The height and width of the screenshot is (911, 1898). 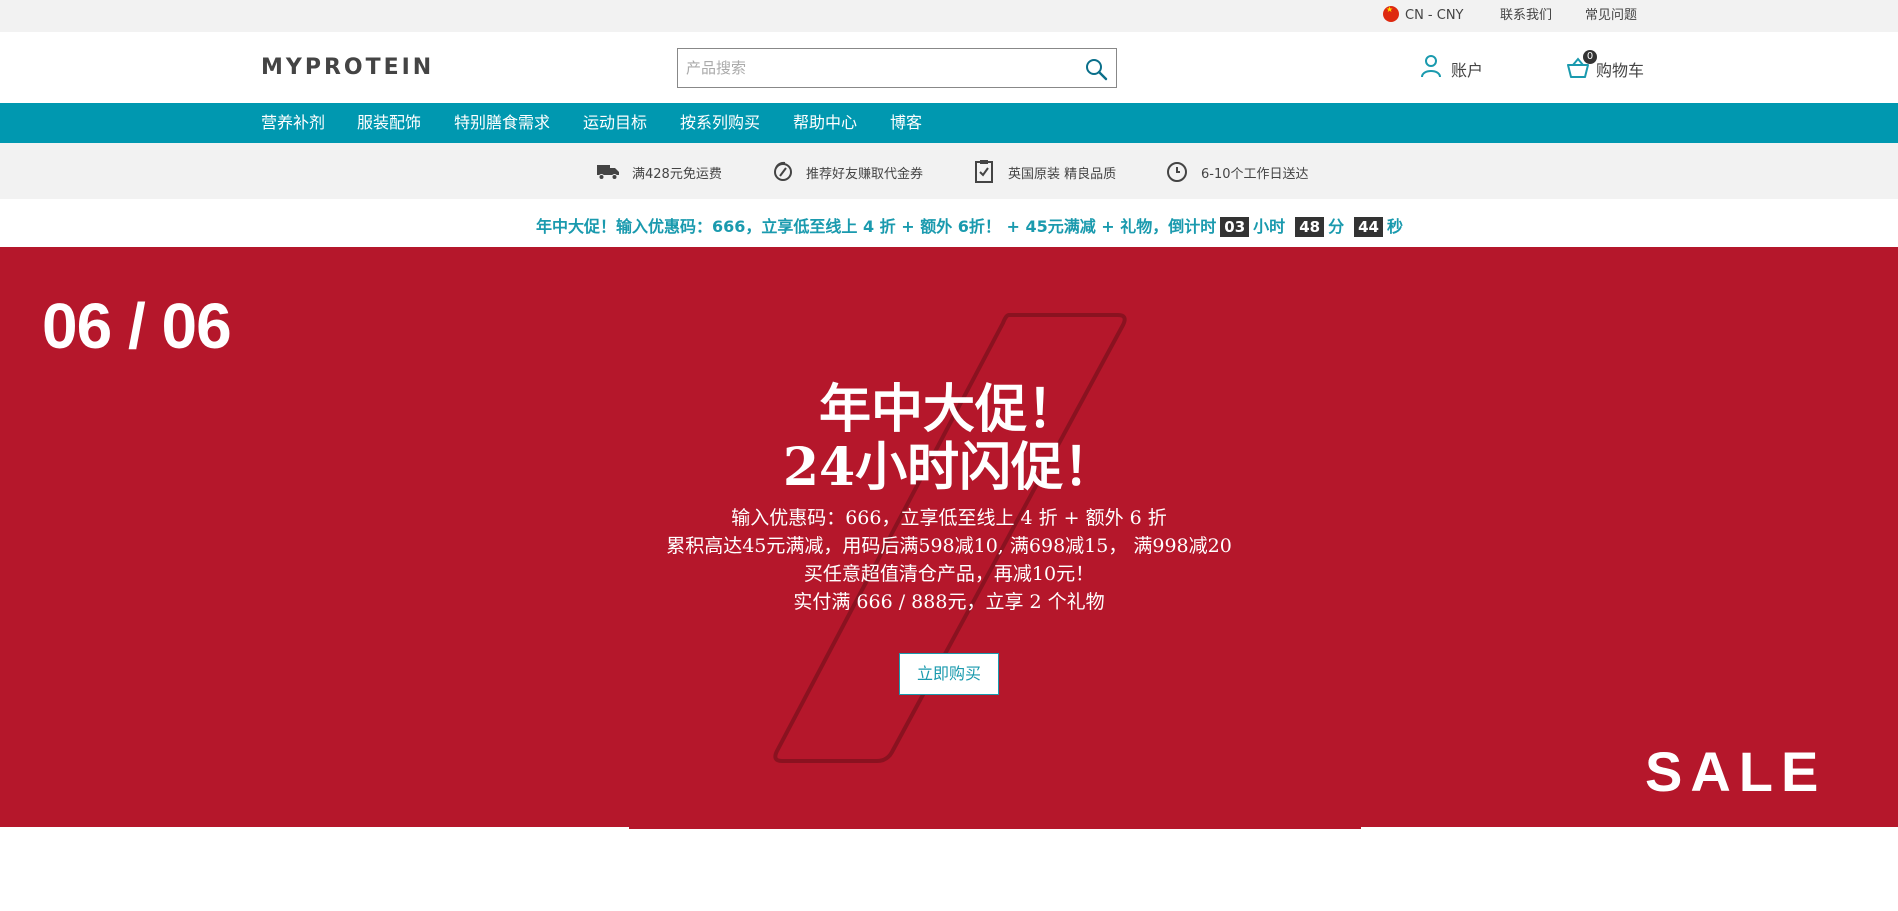 What do you see at coordinates (615, 123) in the screenshot?
I see `nav-item-goals: 运动目标` at bounding box center [615, 123].